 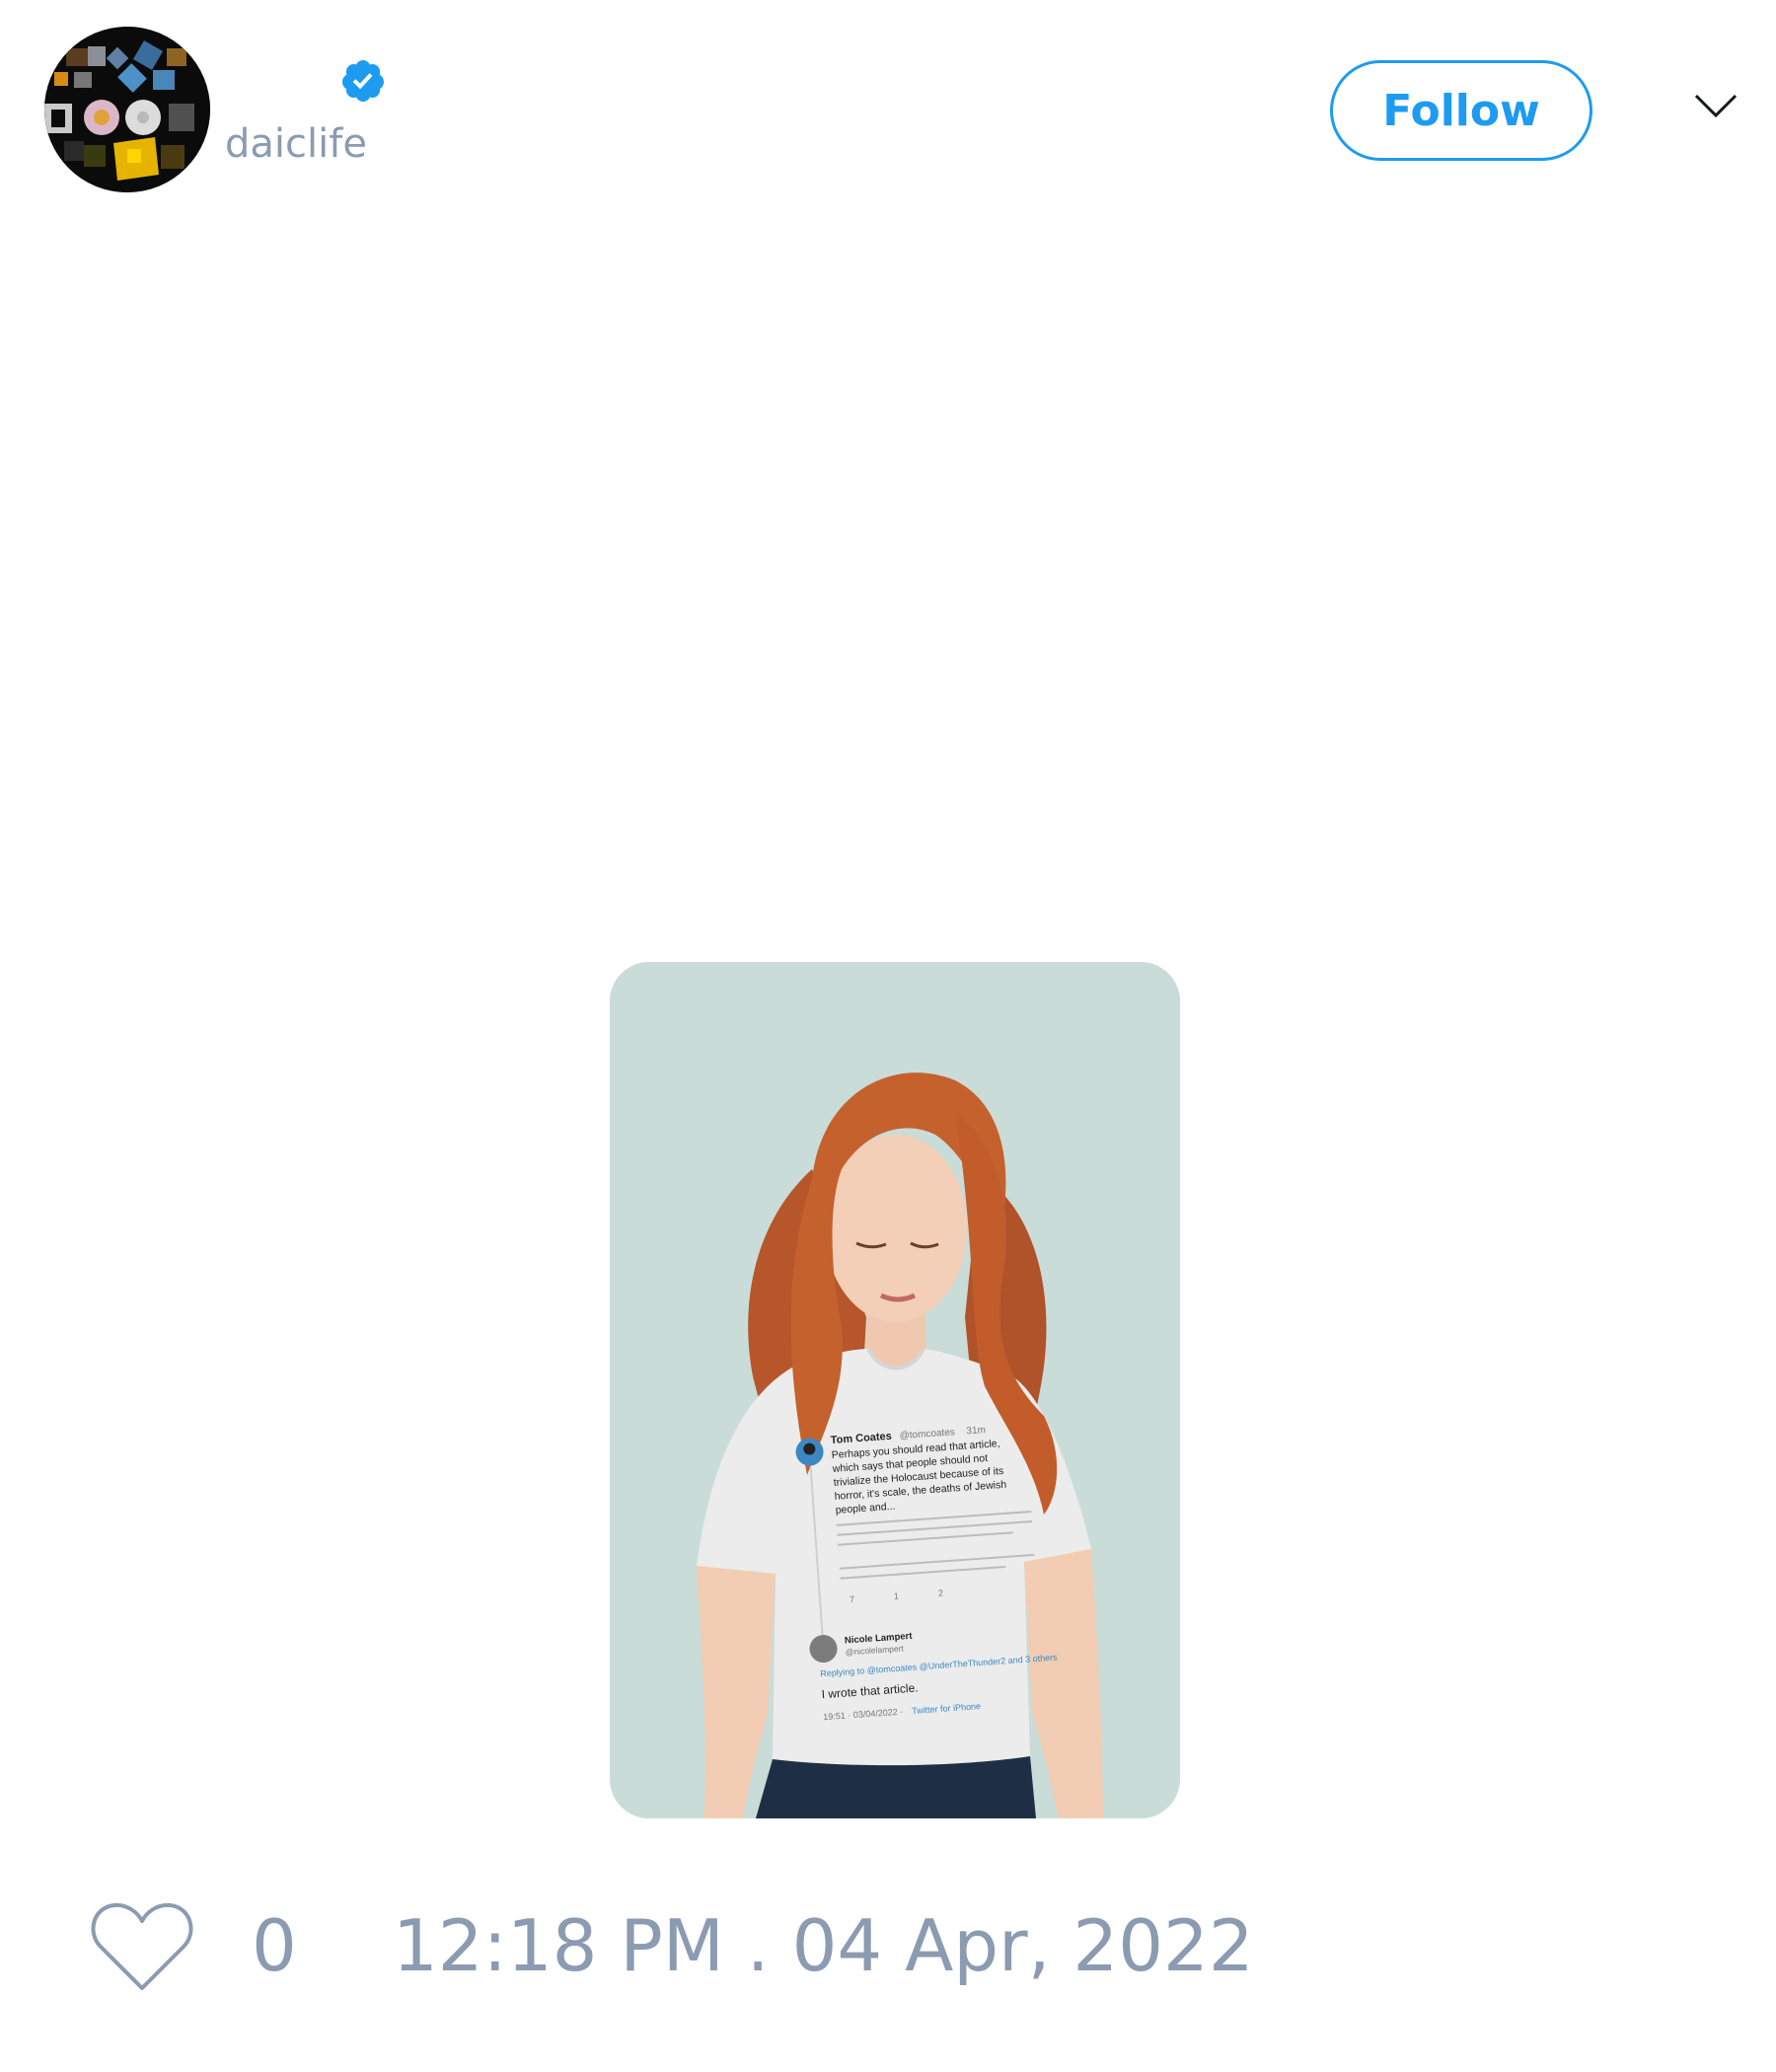 I want to click on heart-outline-icon, so click(x=142, y=1947).